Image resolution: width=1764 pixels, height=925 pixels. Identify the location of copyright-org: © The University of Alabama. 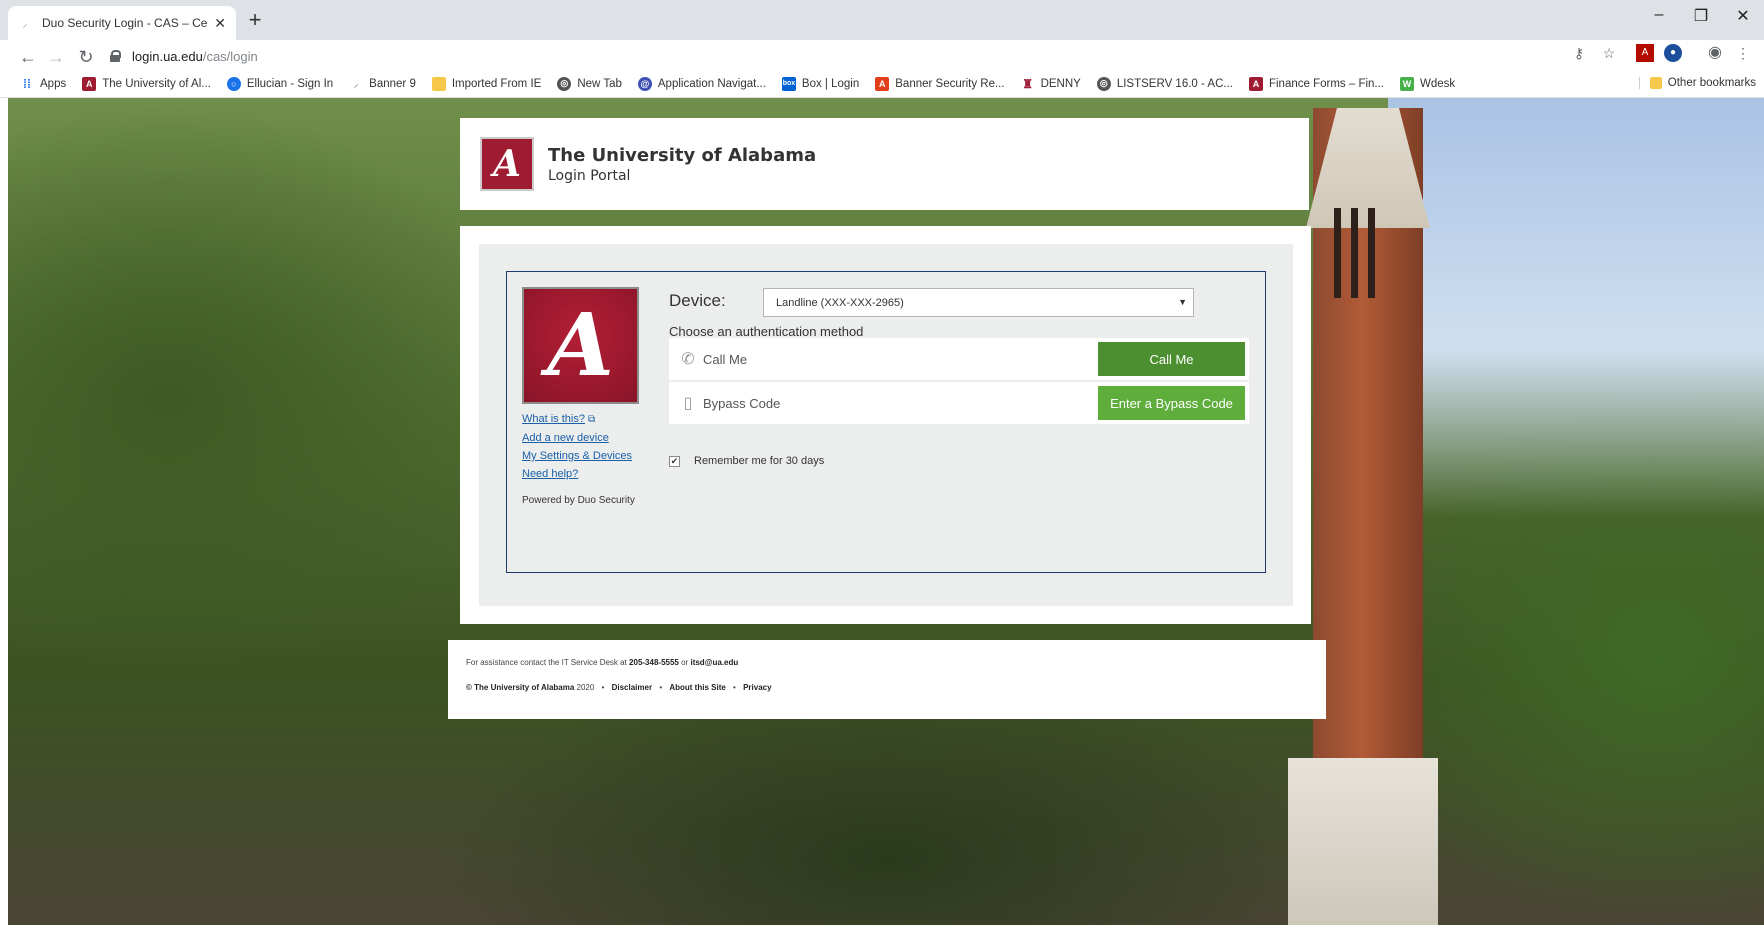
(520, 687).